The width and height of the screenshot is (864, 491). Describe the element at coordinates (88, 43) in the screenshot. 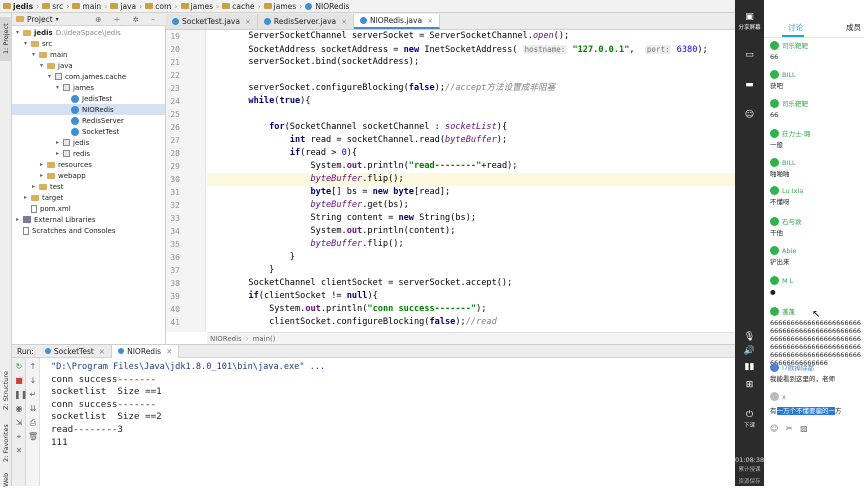

I see `tree-item: ▾ src` at that location.